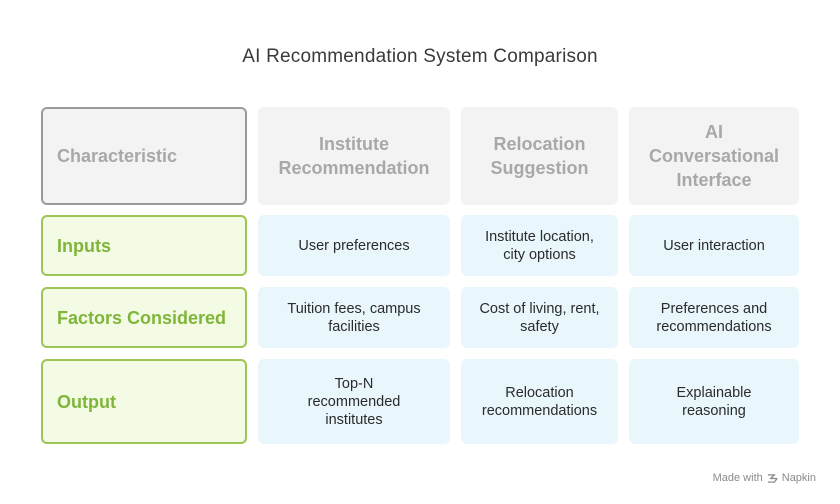  What do you see at coordinates (144, 401) in the screenshot?
I see `row-label-output: Output` at bounding box center [144, 401].